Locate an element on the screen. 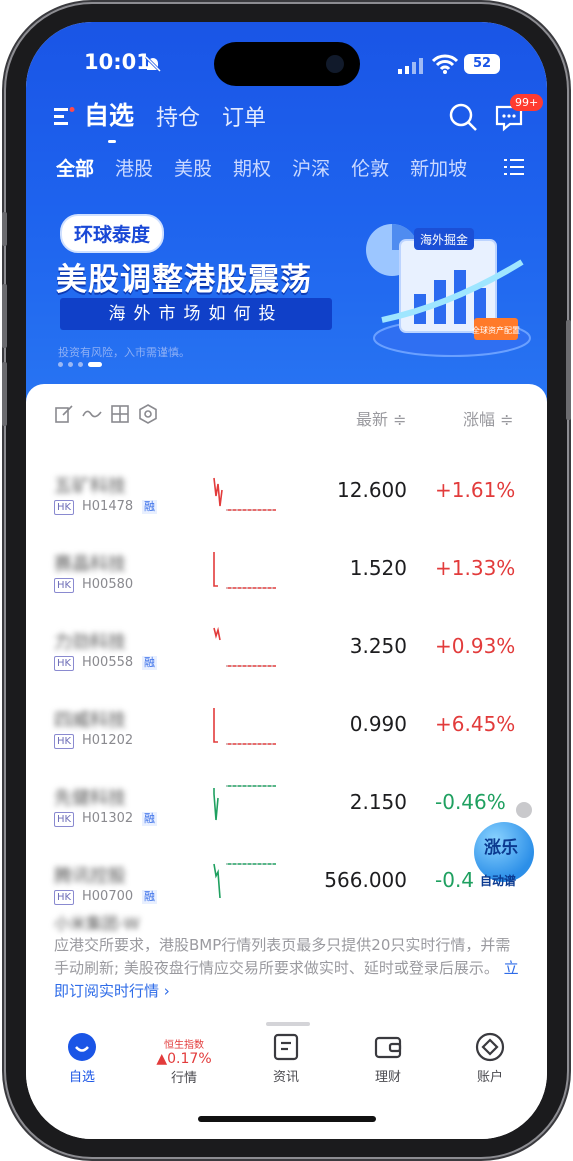 The height and width of the screenshot is (1161, 573). stock-row: 先健科技 HK H01302 融 2.150 -0.46% is located at coordinates (286, 813).